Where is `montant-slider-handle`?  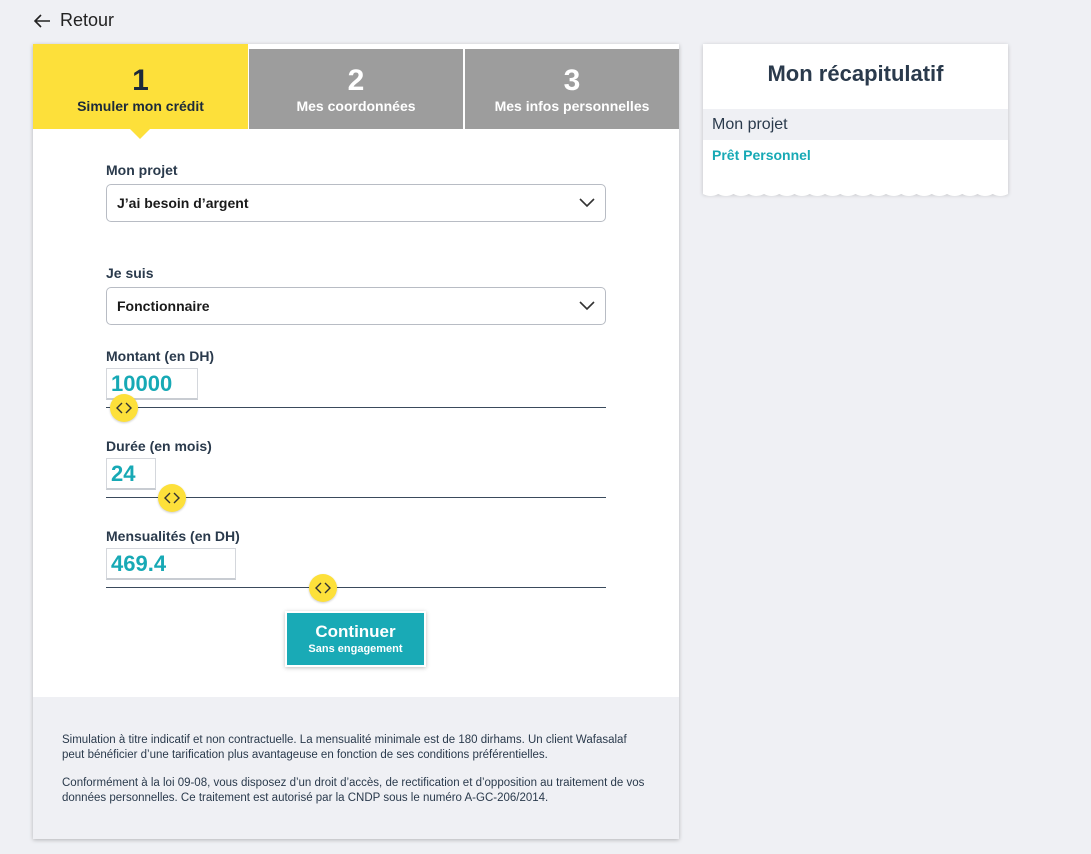 montant-slider-handle is located at coordinates (124, 408).